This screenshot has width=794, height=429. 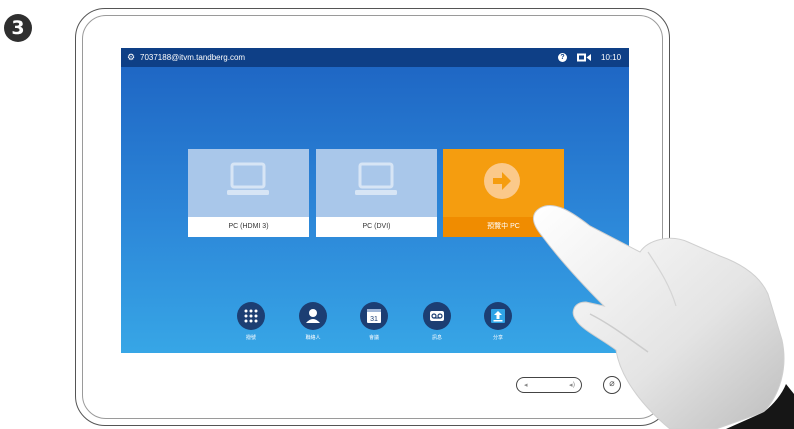 I want to click on dock-item-messages: 訊息, so click(x=437, y=321).